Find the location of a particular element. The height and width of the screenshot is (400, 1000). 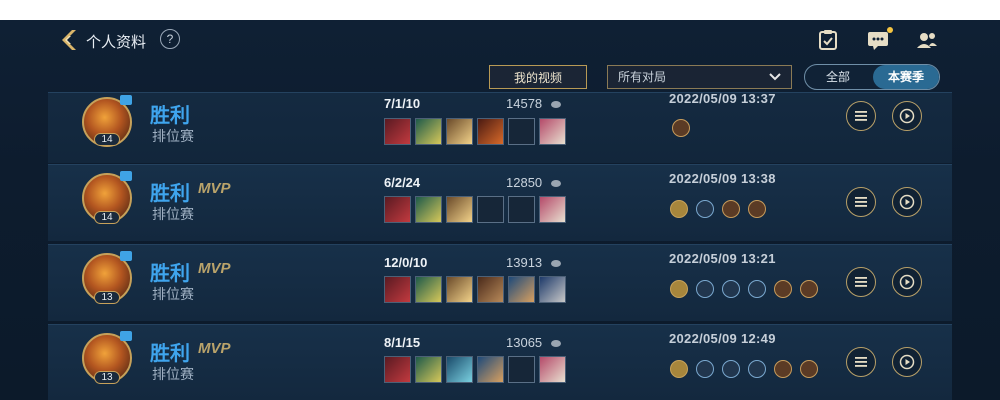

score: 14578 is located at coordinates (524, 103).